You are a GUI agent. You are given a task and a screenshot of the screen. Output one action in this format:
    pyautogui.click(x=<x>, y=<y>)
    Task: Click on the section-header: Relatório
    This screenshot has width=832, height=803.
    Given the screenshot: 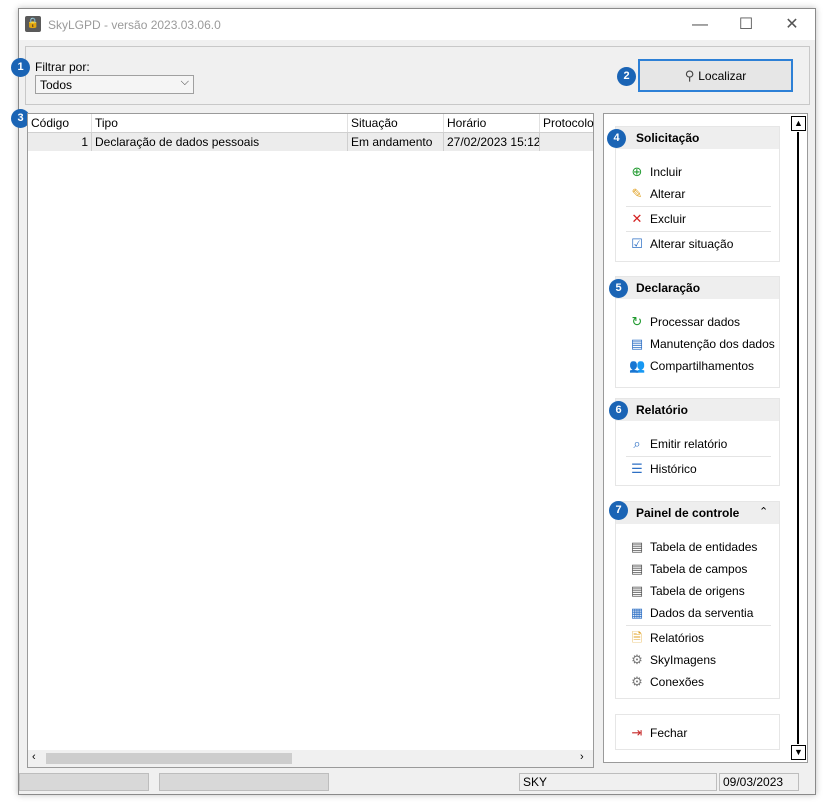 What is the action you would take?
    pyautogui.click(x=697, y=410)
    